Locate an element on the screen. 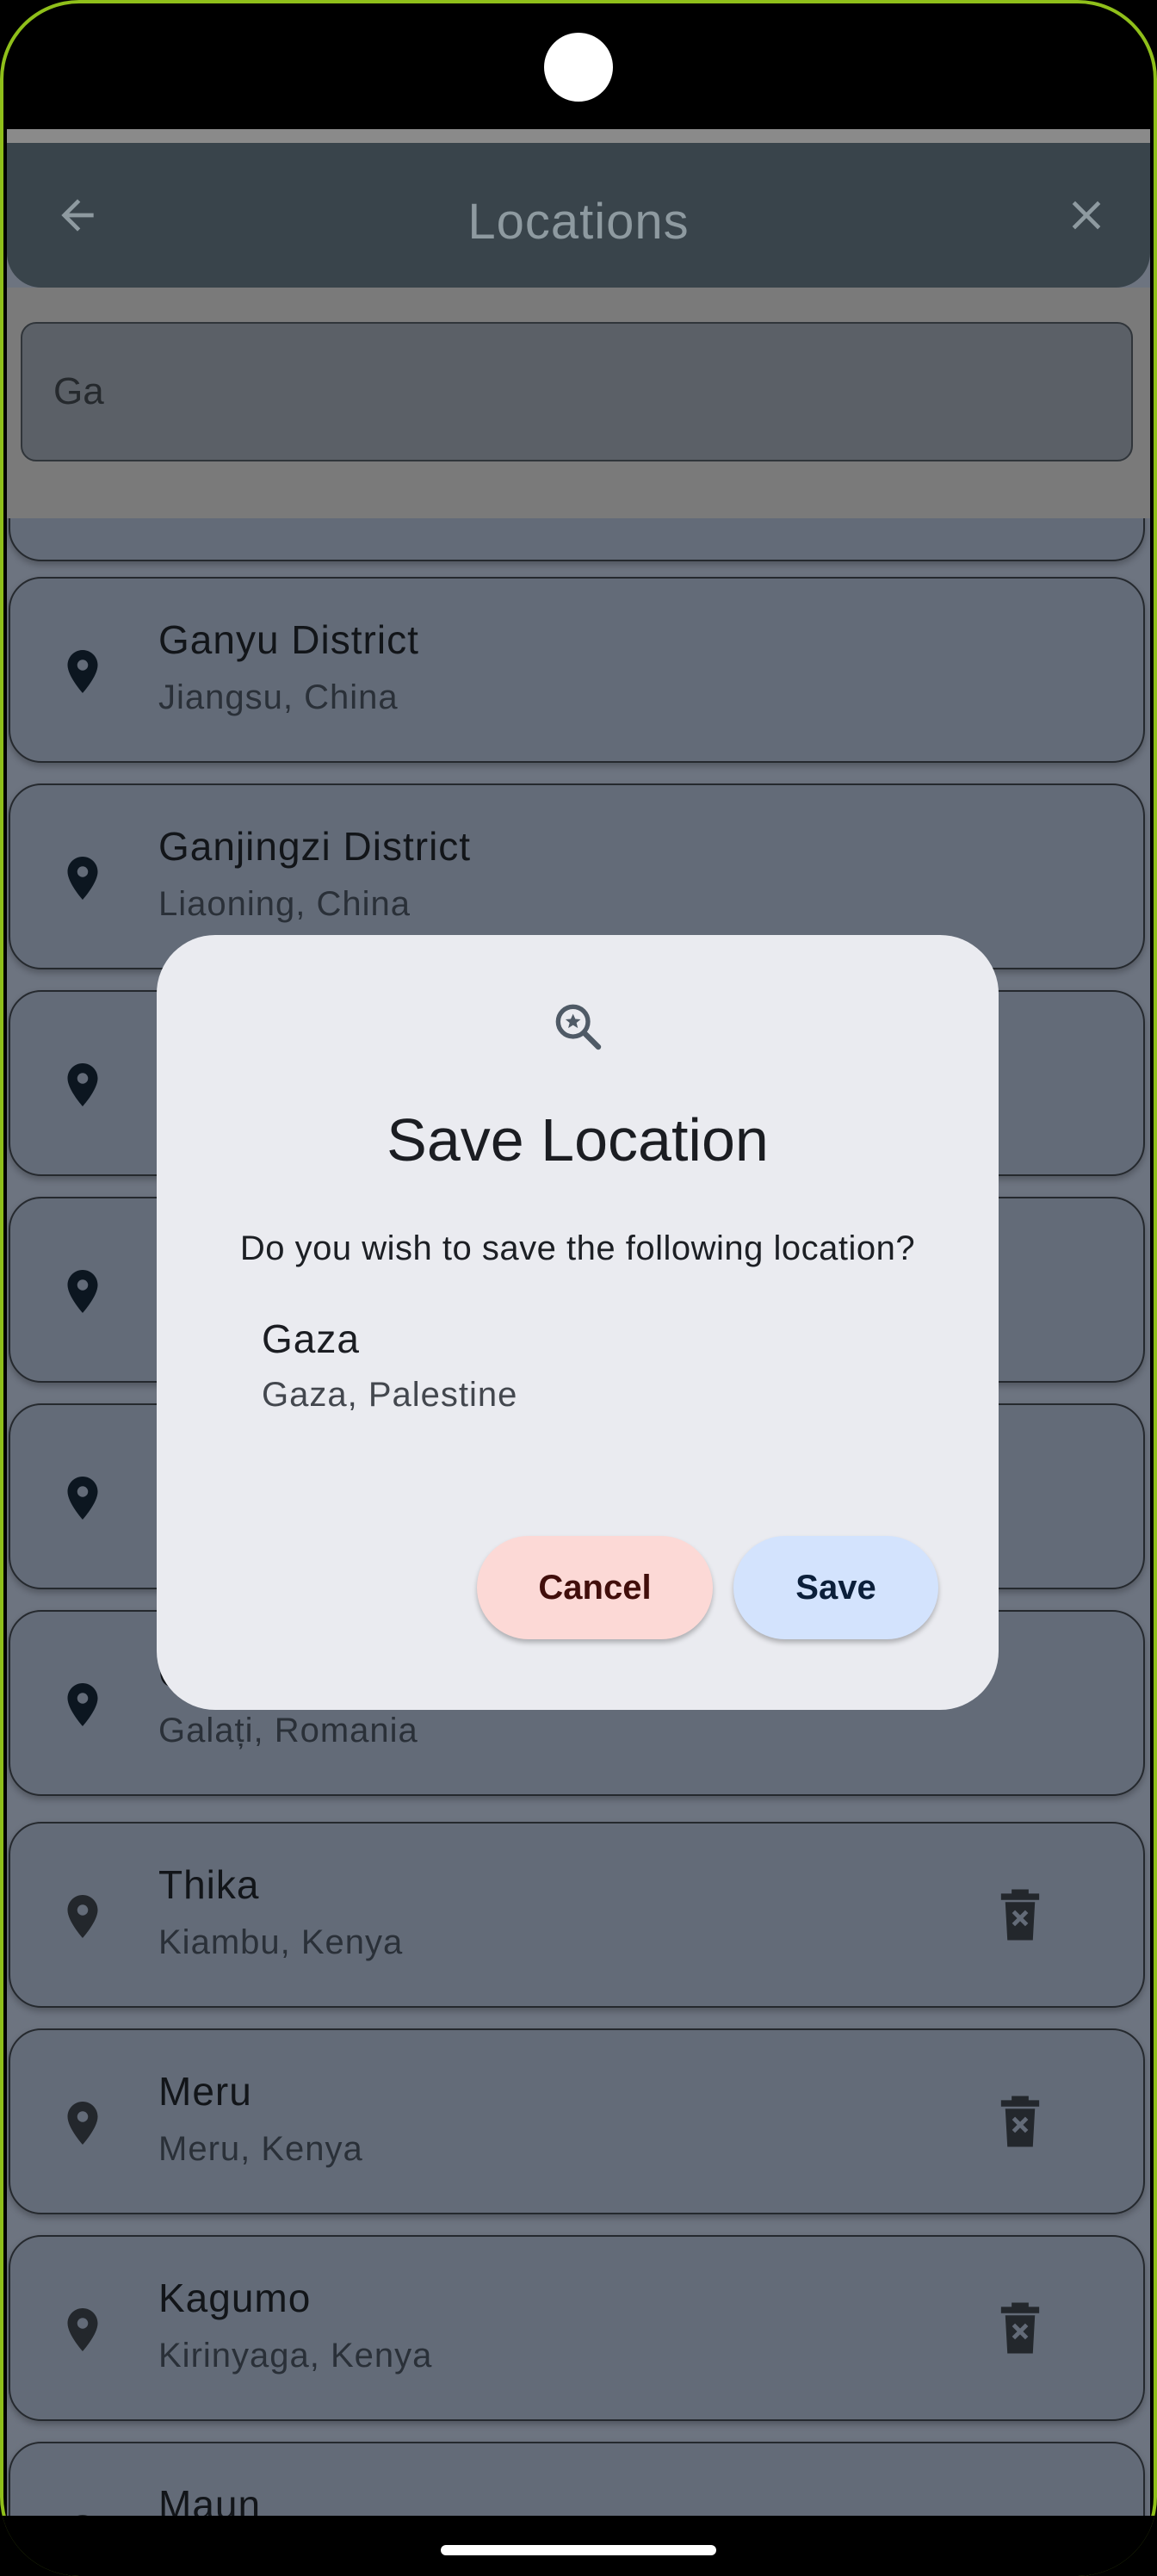 The image size is (1157, 2576). dialog-location-name: Gaza is located at coordinates (311, 1338).